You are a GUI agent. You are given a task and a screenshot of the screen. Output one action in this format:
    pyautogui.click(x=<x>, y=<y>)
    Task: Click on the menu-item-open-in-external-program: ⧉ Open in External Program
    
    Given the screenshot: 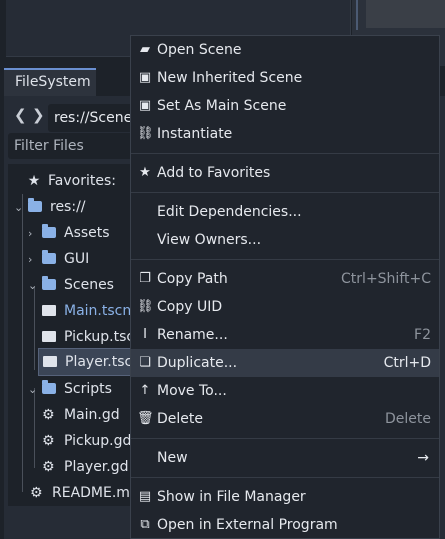 What is the action you would take?
    pyautogui.click(x=285, y=525)
    